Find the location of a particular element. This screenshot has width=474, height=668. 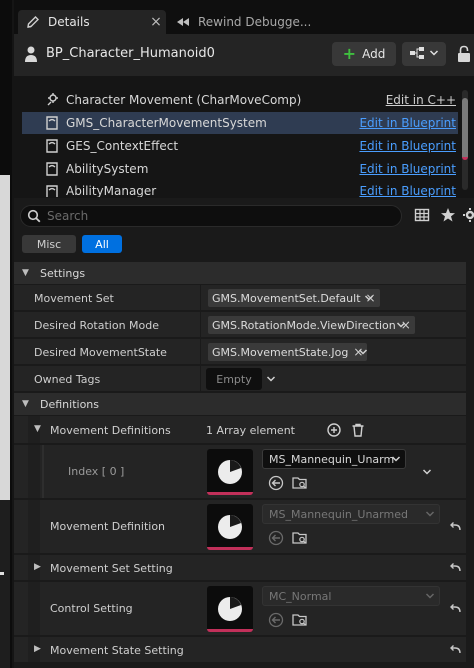

trash-icon is located at coordinates (358, 430).